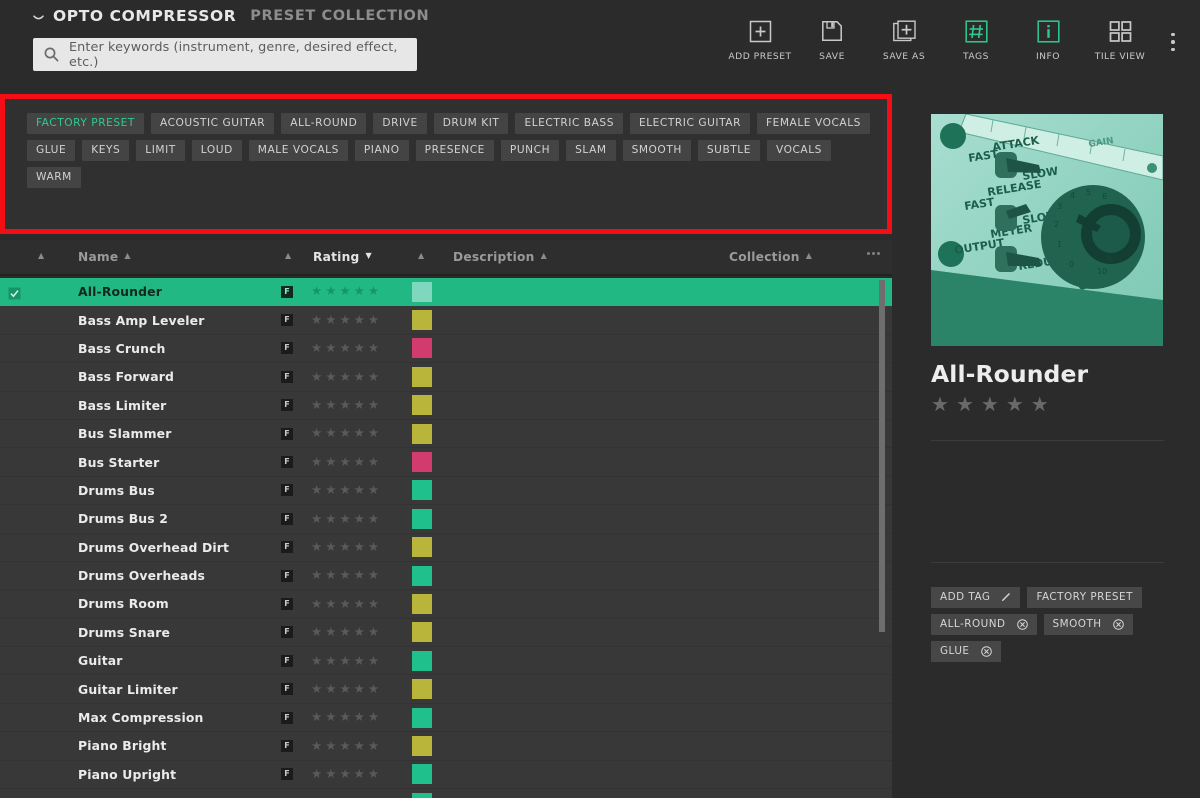 The image size is (1200, 798). Describe the element at coordinates (446, 377) in the screenshot. I see `table-row: Bass Forward F ★ ★ ★ ★ ★` at that location.